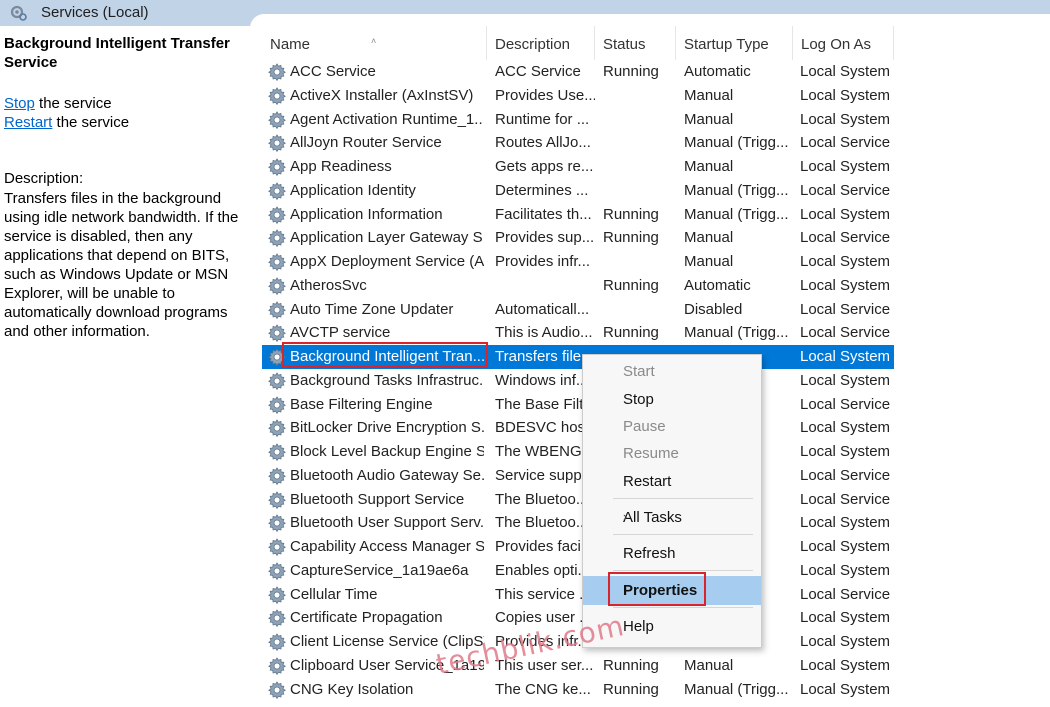 The height and width of the screenshot is (707, 1050). Describe the element at coordinates (379, 570) in the screenshot. I see `service-name: CaptureService_1a19ae6a` at that location.